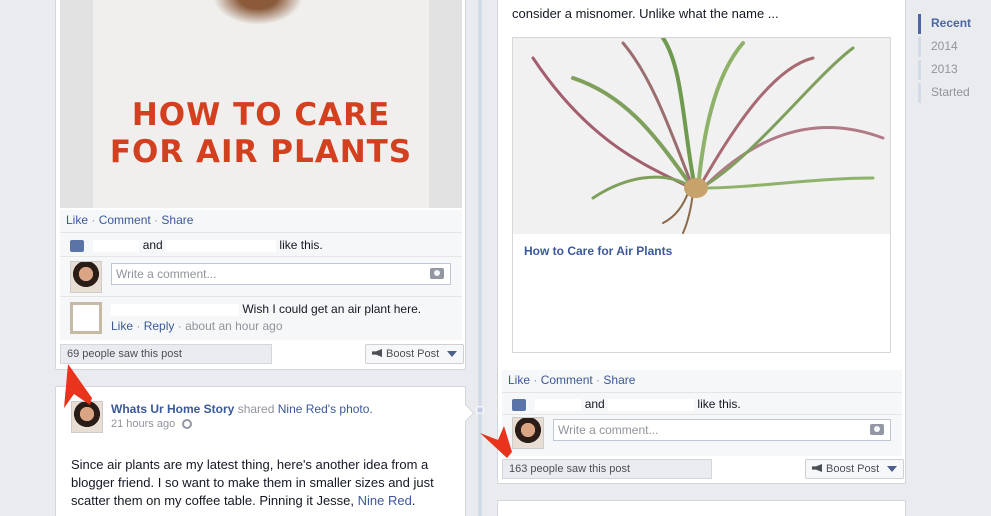 The image size is (991, 516). I want to click on year-nav-started: Started, so click(944, 93).